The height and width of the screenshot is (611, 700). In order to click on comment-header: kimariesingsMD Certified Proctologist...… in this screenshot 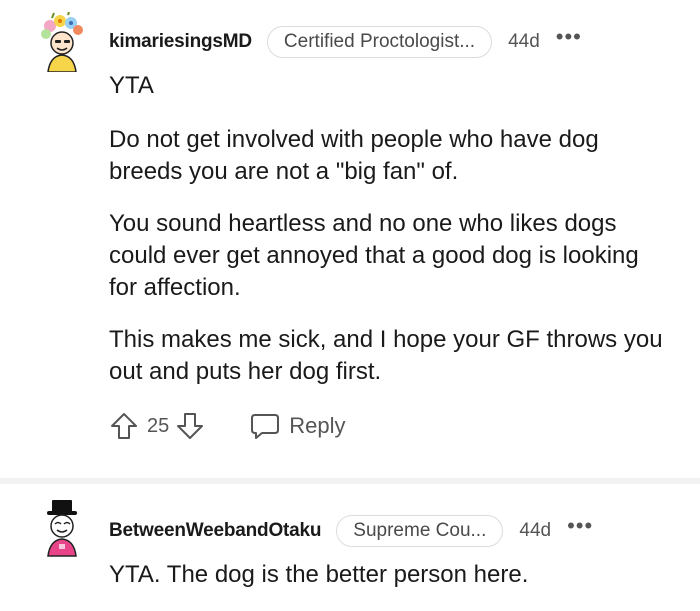, I will do `click(389, 42)`.